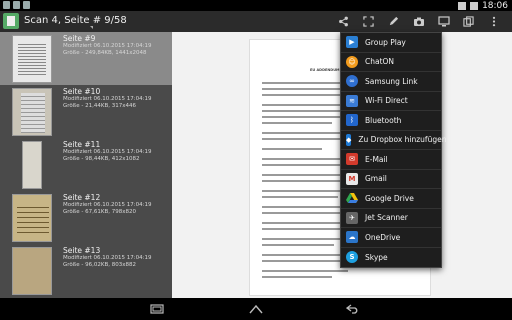  I want to click on fullscreen-icon, so click(368, 21).